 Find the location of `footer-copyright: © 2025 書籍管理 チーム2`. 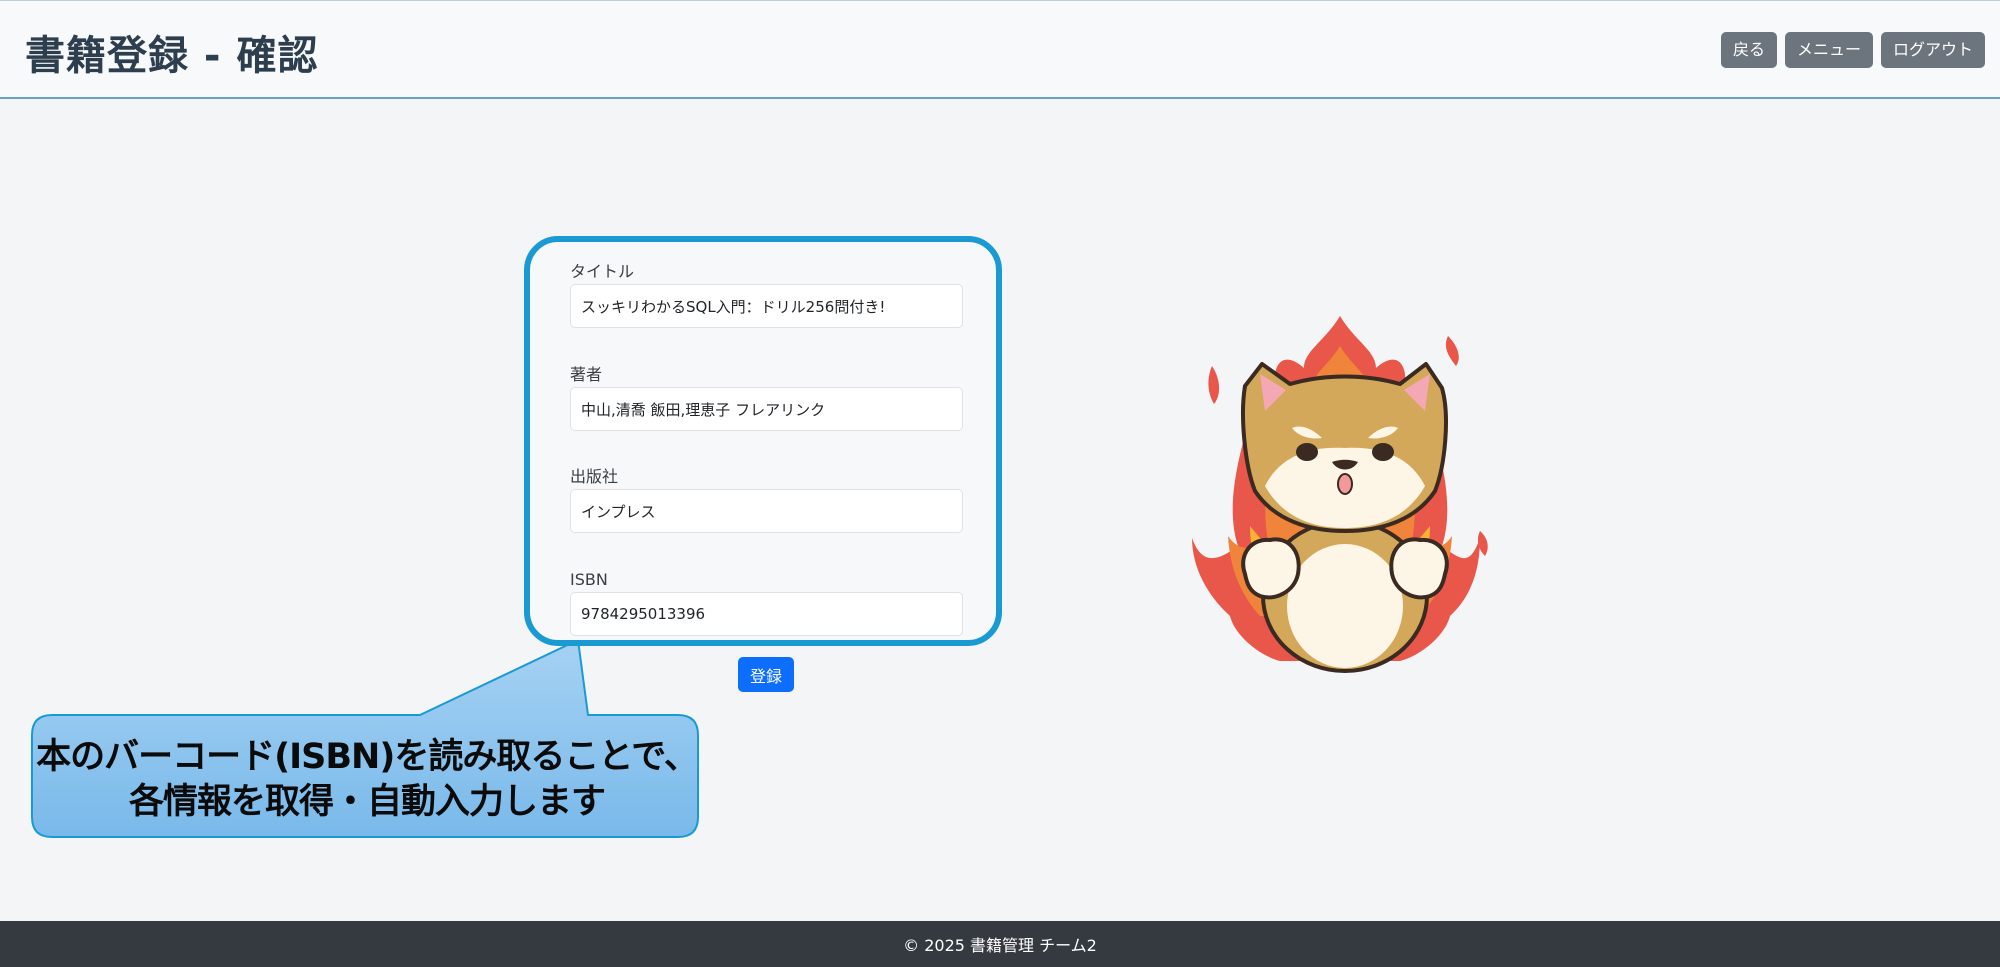

footer-copyright: © 2025 書籍管理 チーム2 is located at coordinates (1000, 945).